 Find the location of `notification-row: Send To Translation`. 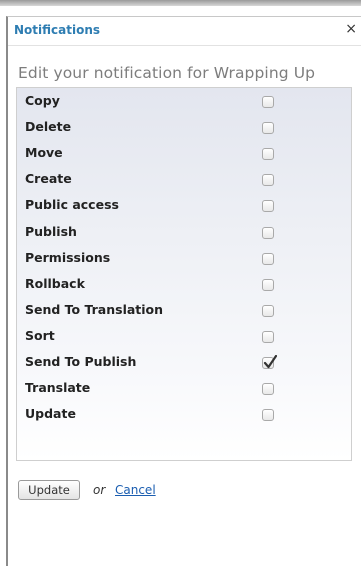

notification-row: Send To Translation is located at coordinates (184, 311).